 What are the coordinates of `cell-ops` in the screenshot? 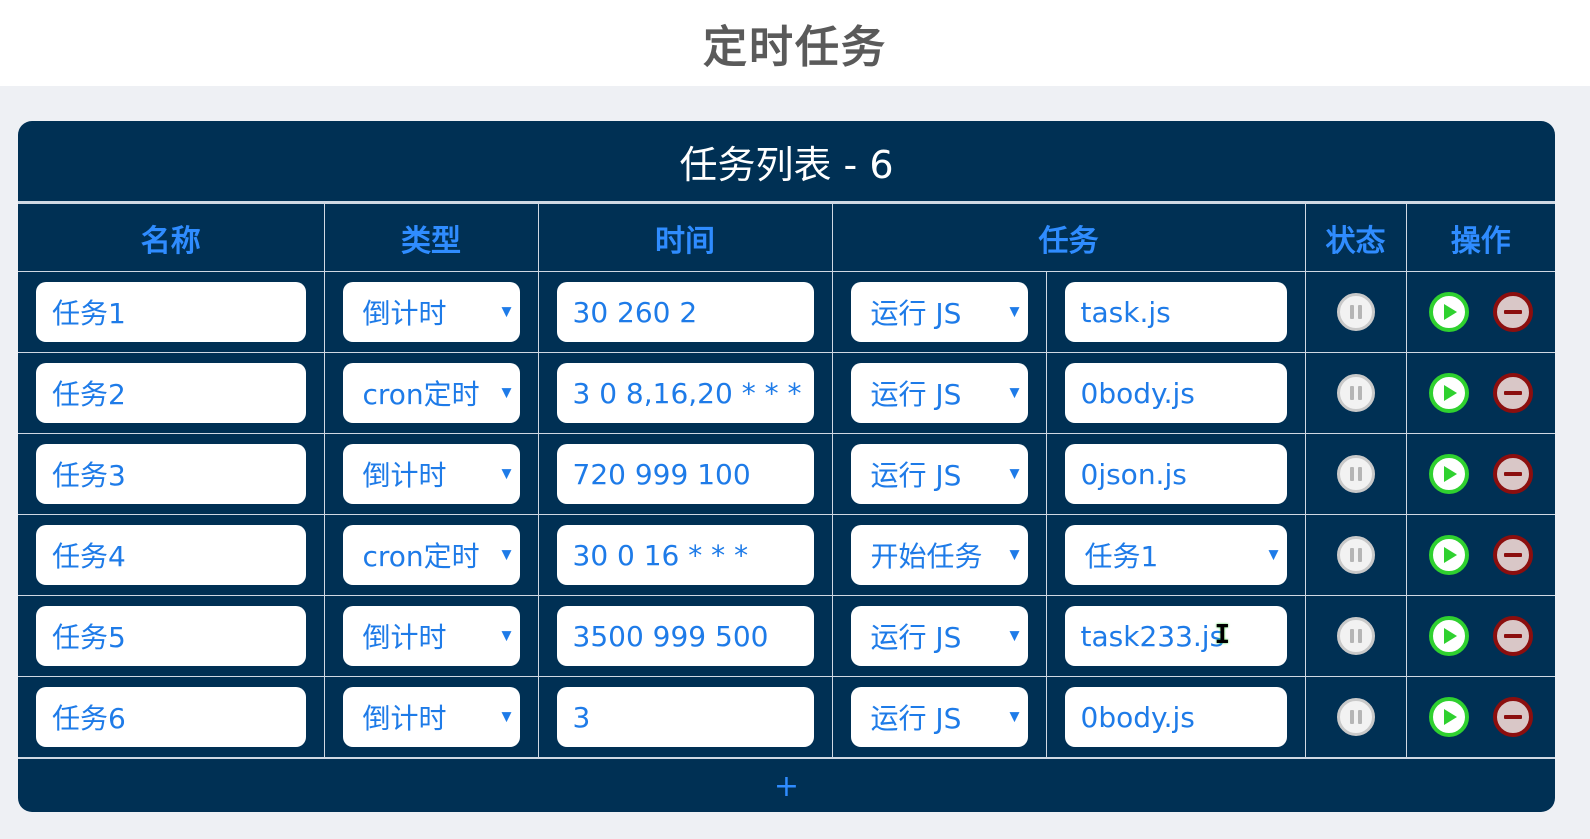 It's located at (1480, 312).